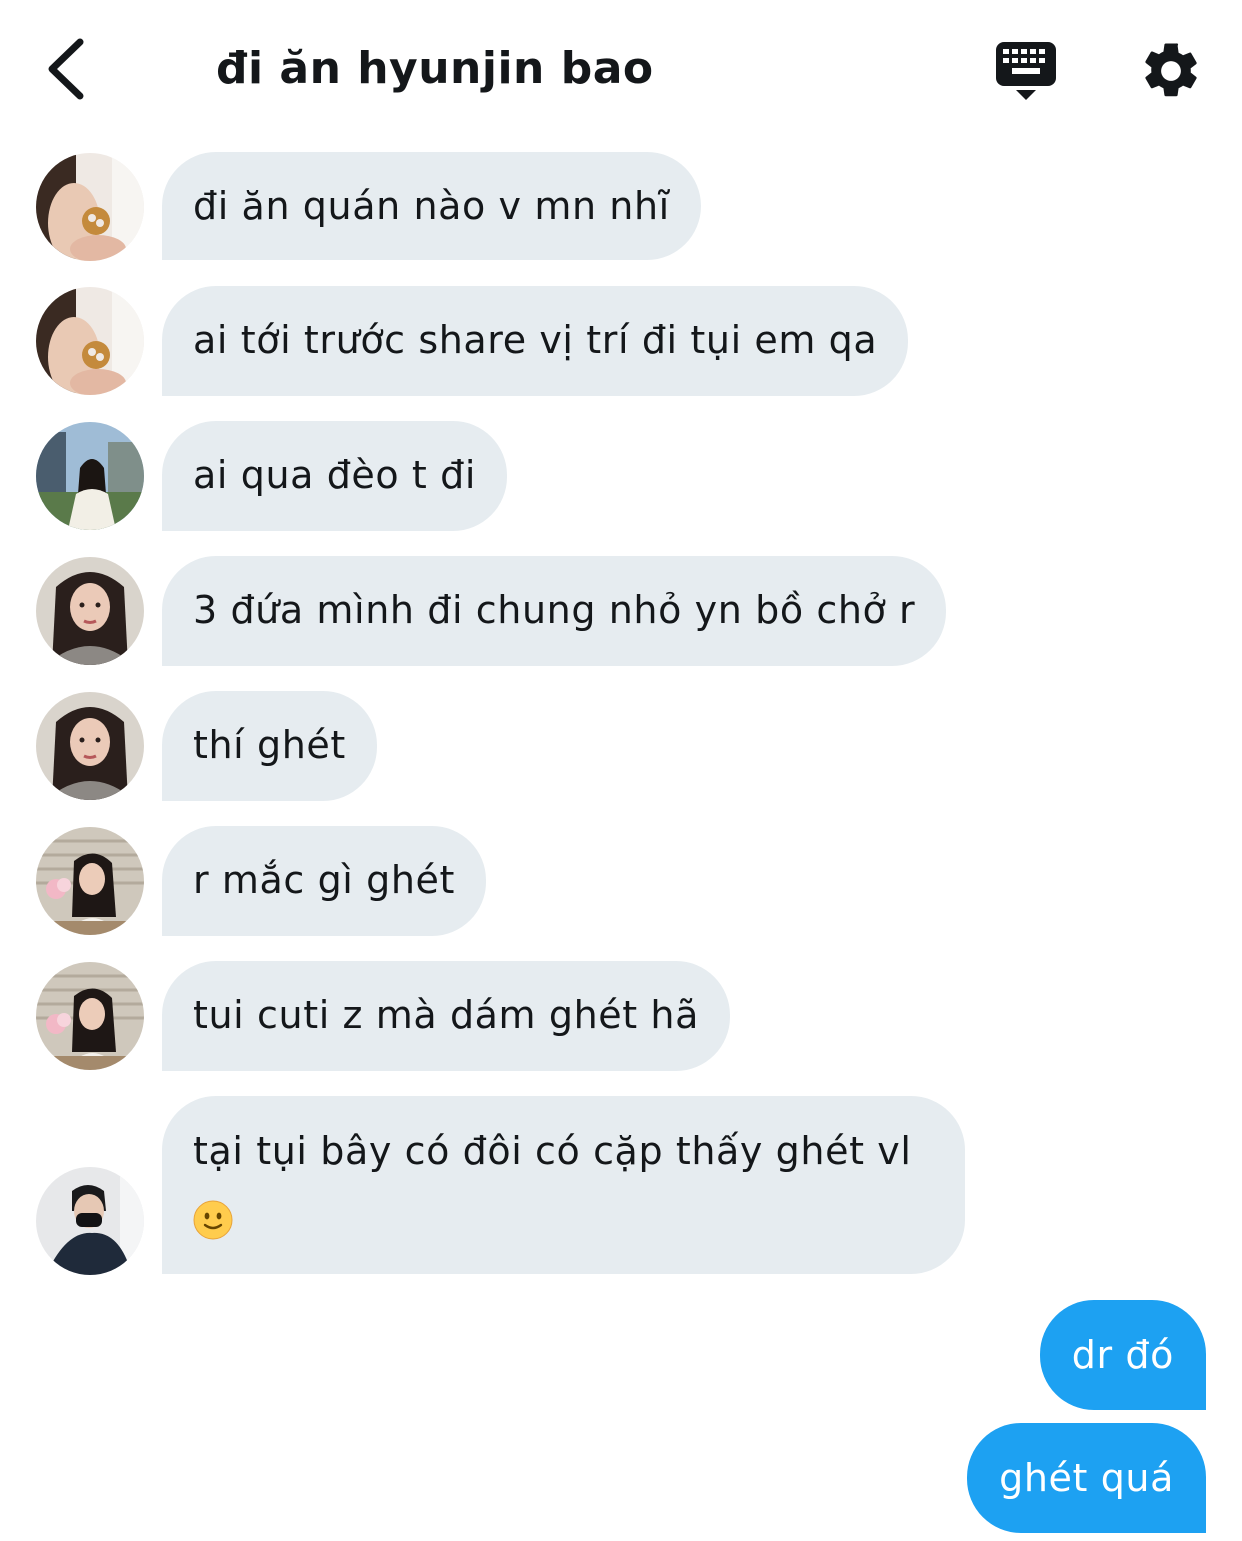  What do you see at coordinates (1122, 1355) in the screenshot?
I see `sent-message-bubble: dr đó` at bounding box center [1122, 1355].